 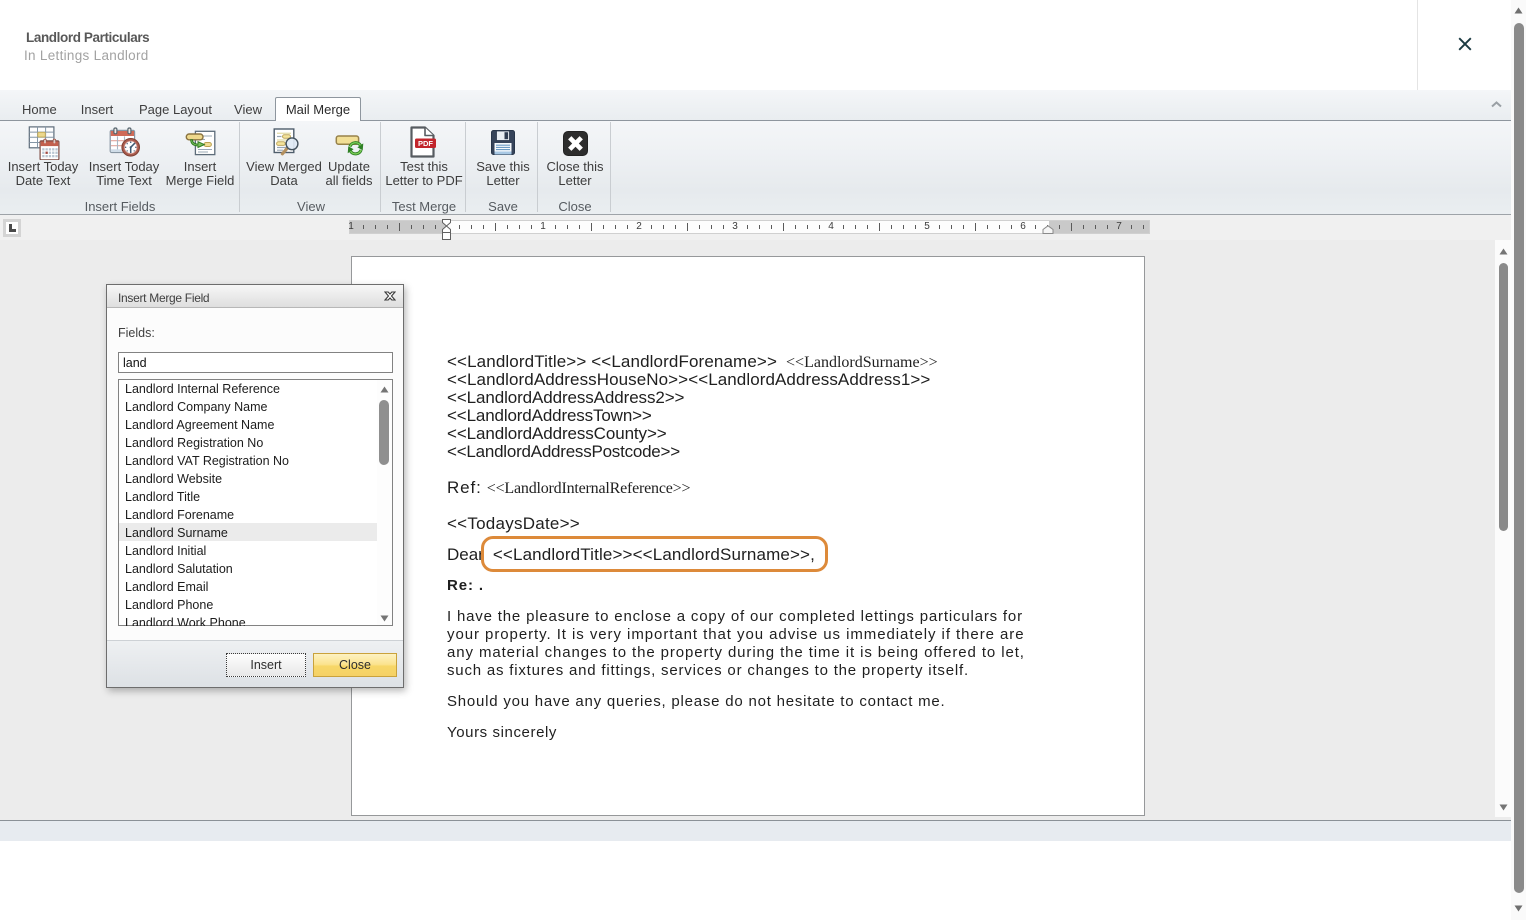 What do you see at coordinates (425, 143) in the screenshot?
I see `svg-text: PDF` at bounding box center [425, 143].